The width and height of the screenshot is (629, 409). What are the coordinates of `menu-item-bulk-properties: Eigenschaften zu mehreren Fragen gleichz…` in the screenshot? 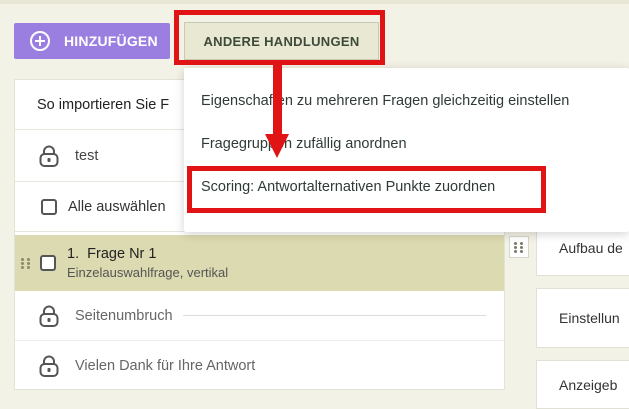 It's located at (385, 101).